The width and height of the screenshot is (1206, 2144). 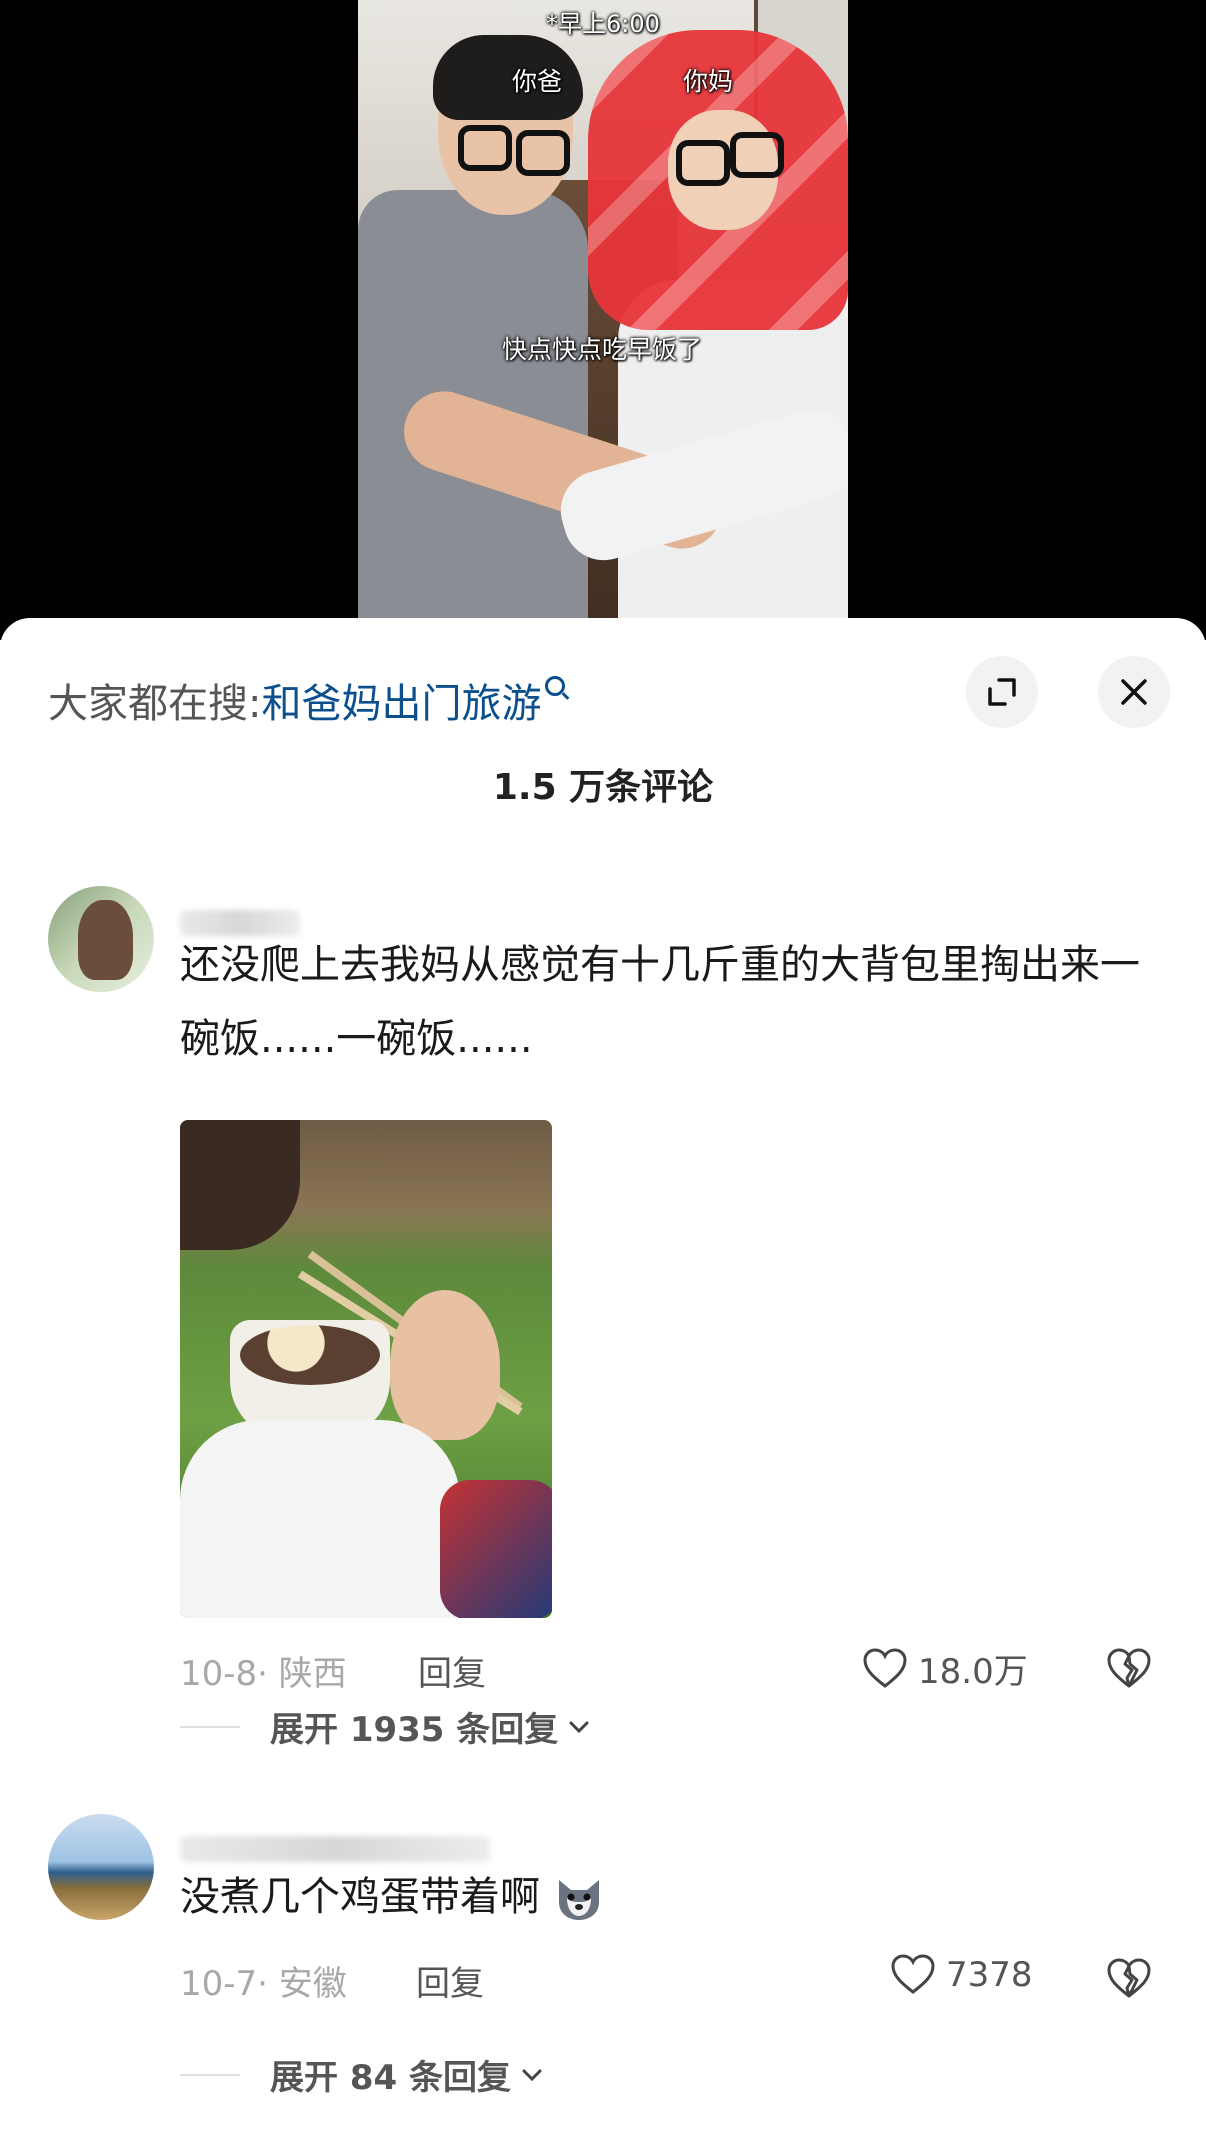 What do you see at coordinates (708, 81) in the screenshot?
I see `video-right-label: 你妈` at bounding box center [708, 81].